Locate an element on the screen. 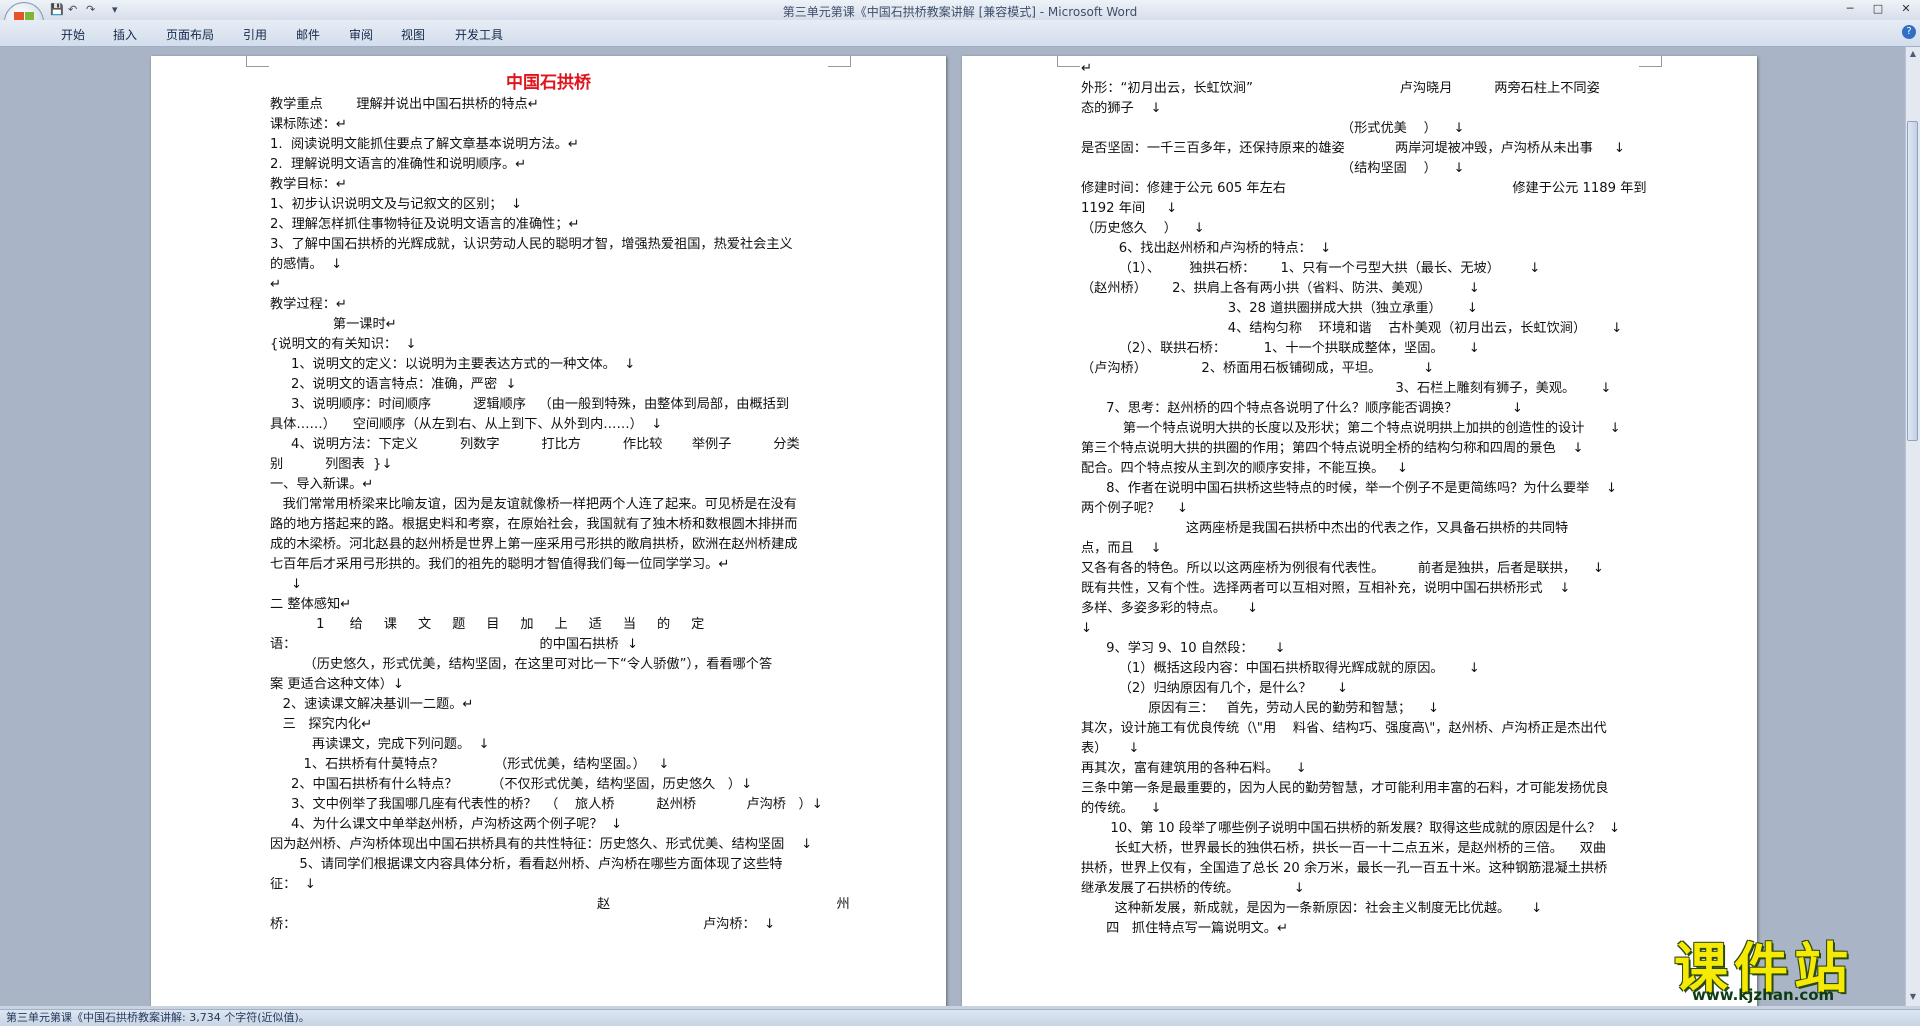 The width and height of the screenshot is (1920, 1026). text-line: 赵 州 is located at coordinates (560, 905).